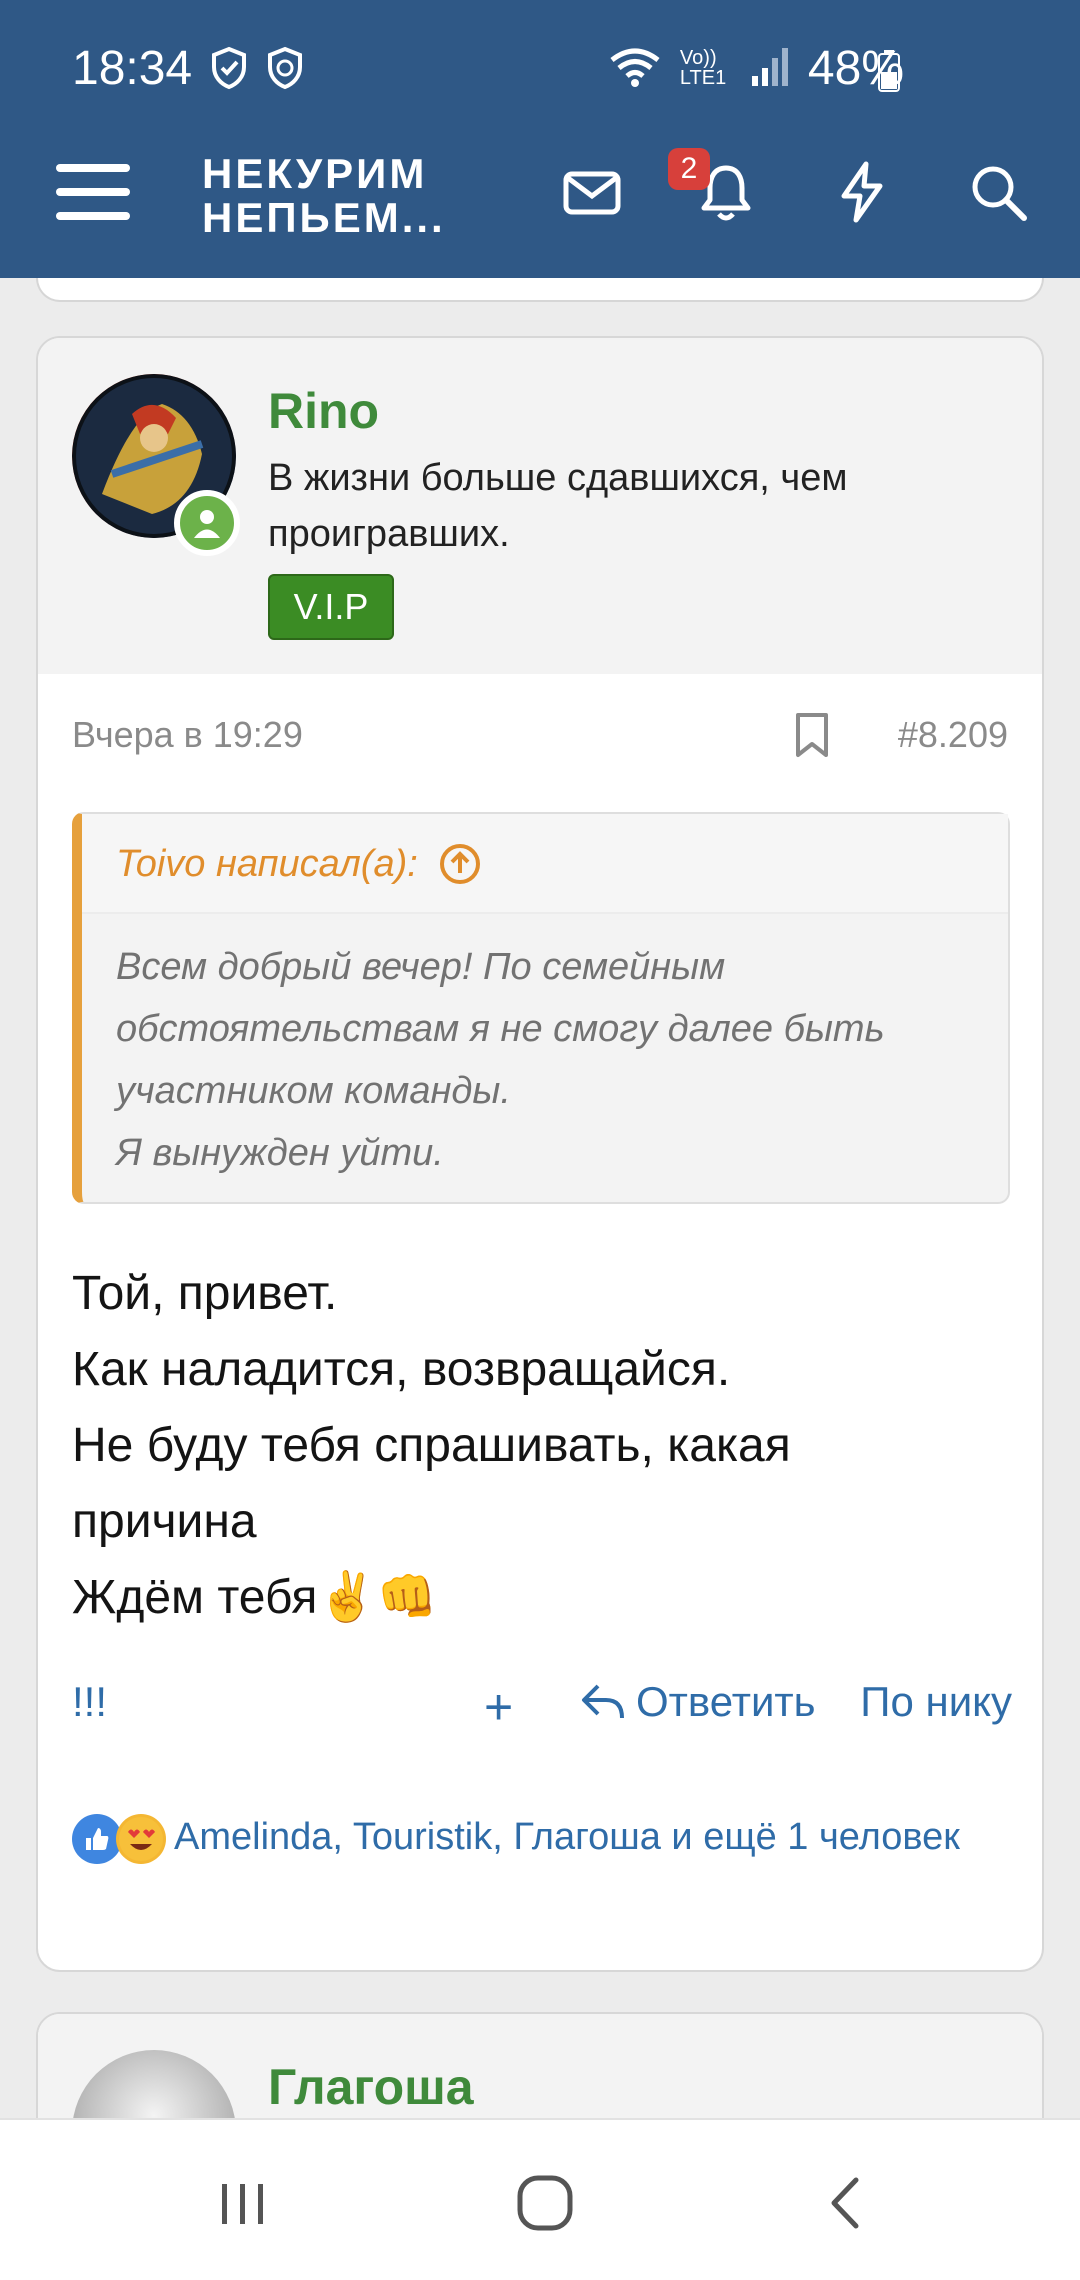  Describe the element at coordinates (689, 169) in the screenshot. I see `notification-badge: 2` at that location.